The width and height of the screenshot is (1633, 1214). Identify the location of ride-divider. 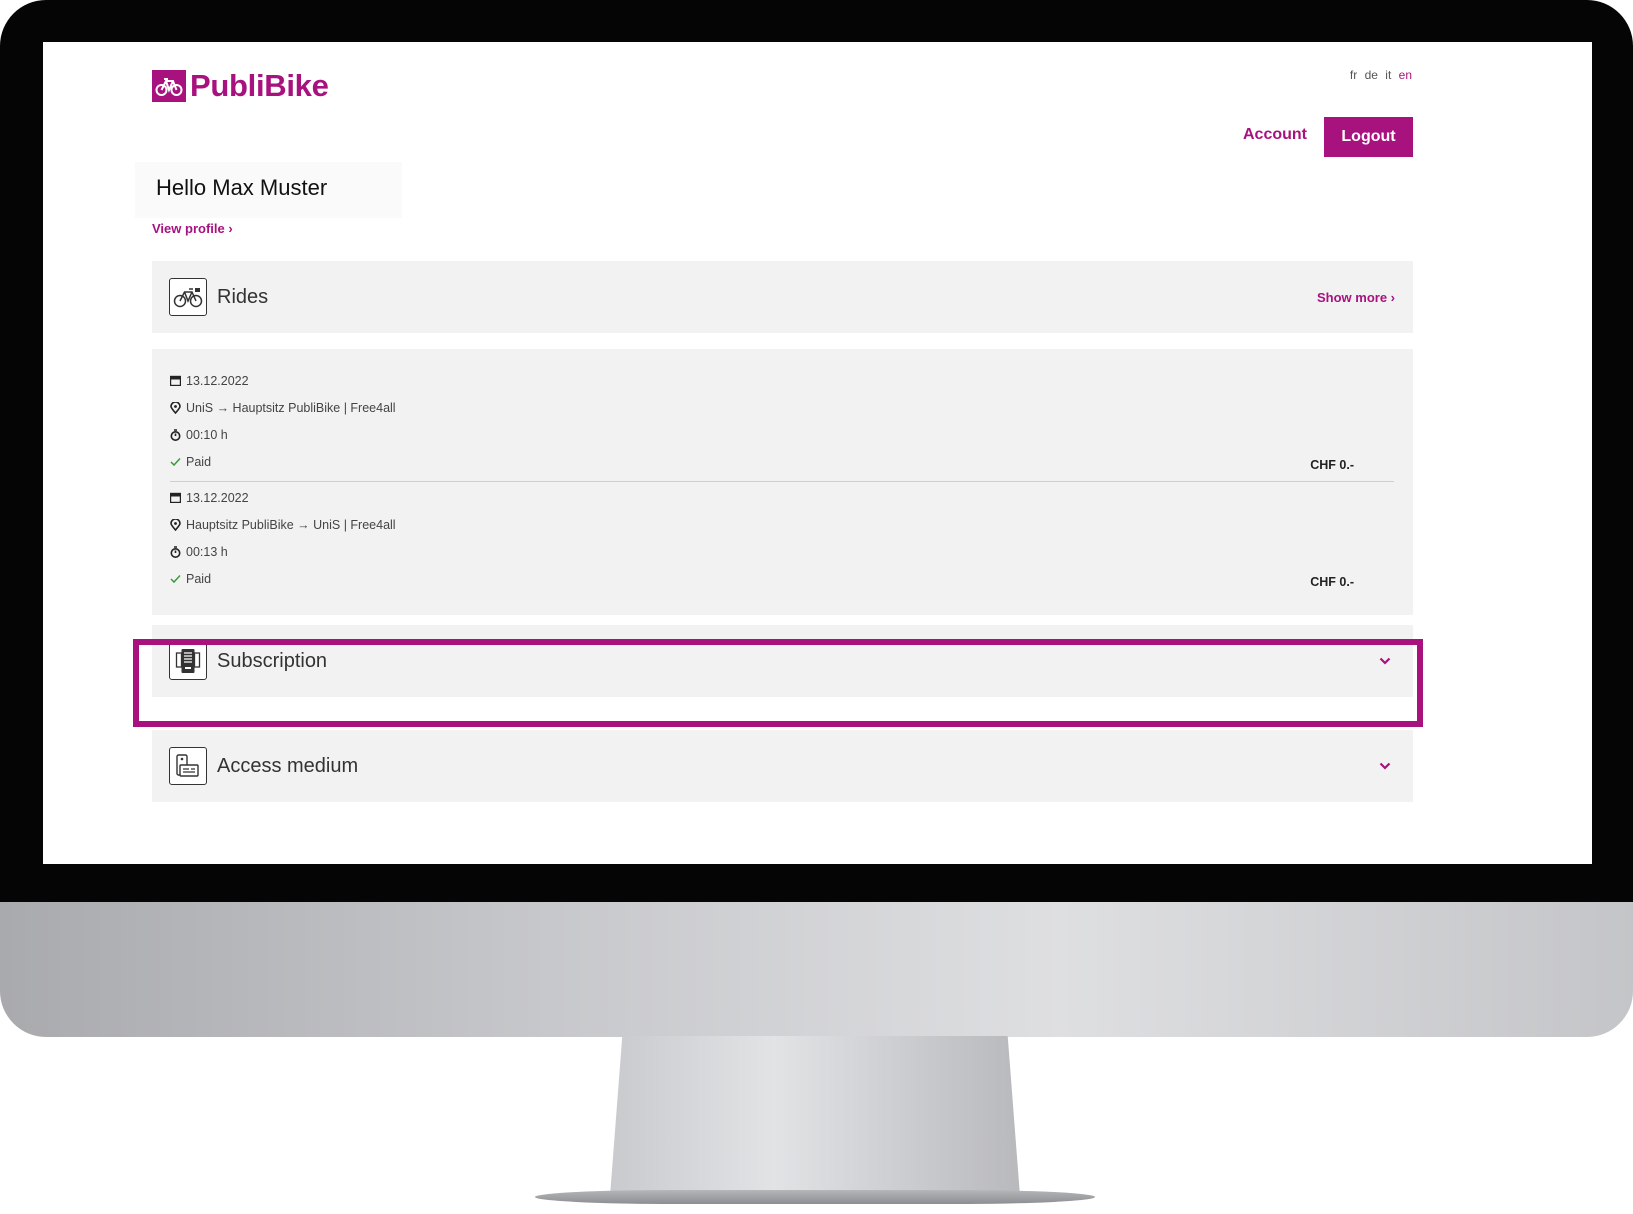
(782, 481).